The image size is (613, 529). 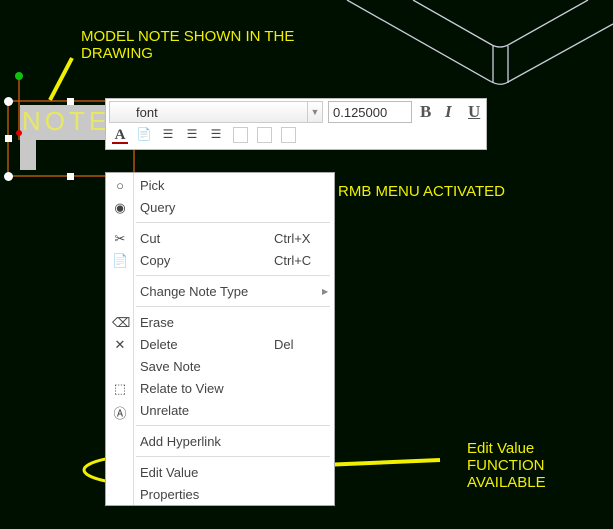 What do you see at coordinates (220, 473) in the screenshot?
I see `menu-item-edit-value: Edit Value` at bounding box center [220, 473].